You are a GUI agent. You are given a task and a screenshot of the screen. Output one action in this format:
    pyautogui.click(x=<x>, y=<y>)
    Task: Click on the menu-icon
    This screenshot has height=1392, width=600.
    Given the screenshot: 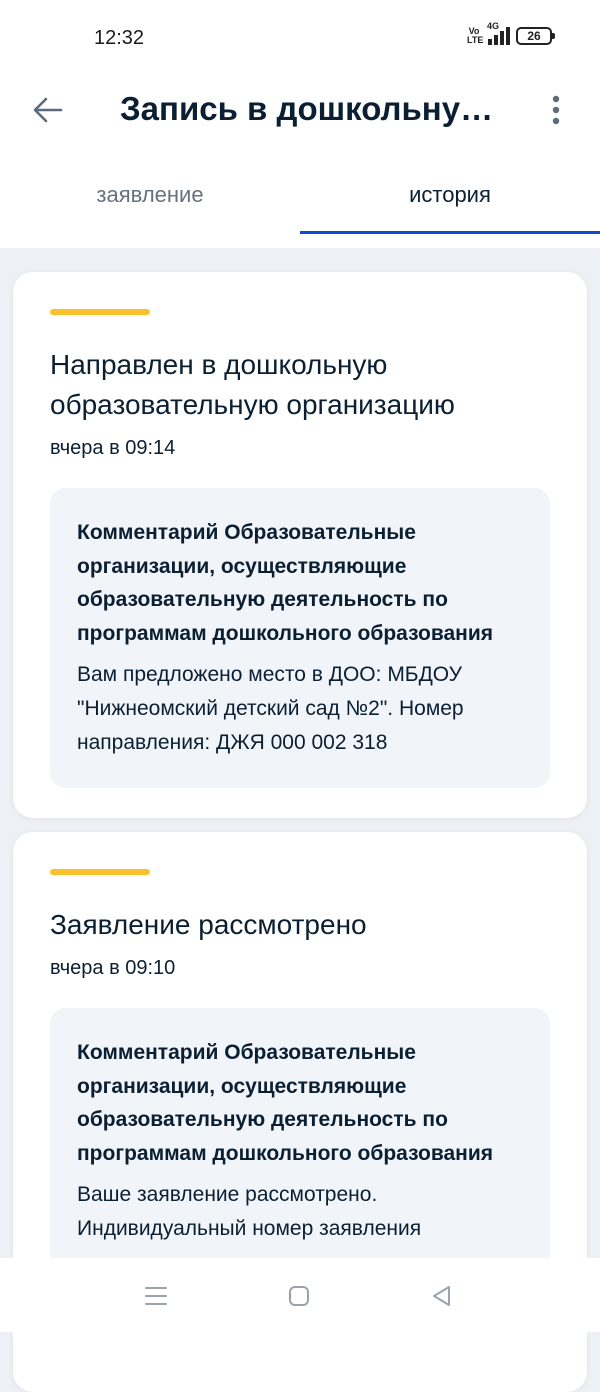 What is the action you would take?
    pyautogui.click(x=156, y=1296)
    